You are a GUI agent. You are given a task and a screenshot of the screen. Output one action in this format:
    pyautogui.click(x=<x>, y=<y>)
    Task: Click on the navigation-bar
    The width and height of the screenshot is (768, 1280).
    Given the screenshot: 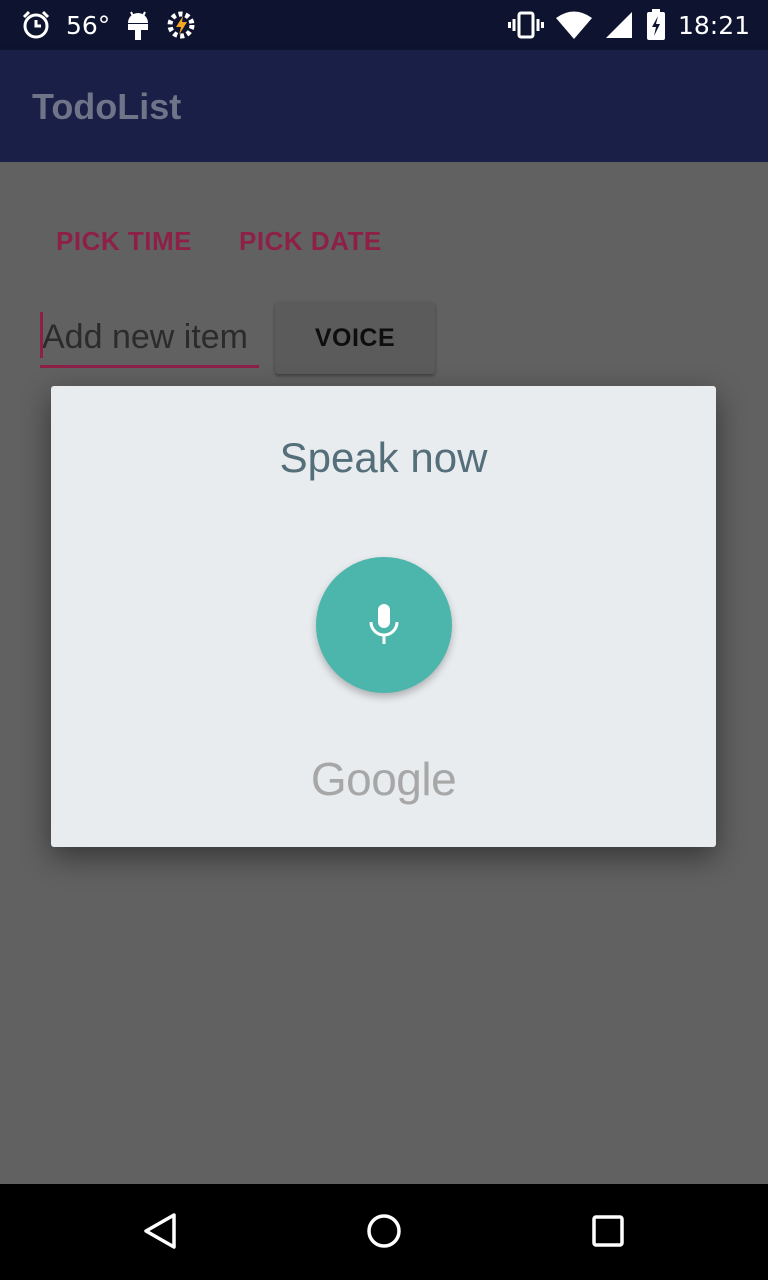 What is the action you would take?
    pyautogui.click(x=384, y=1232)
    